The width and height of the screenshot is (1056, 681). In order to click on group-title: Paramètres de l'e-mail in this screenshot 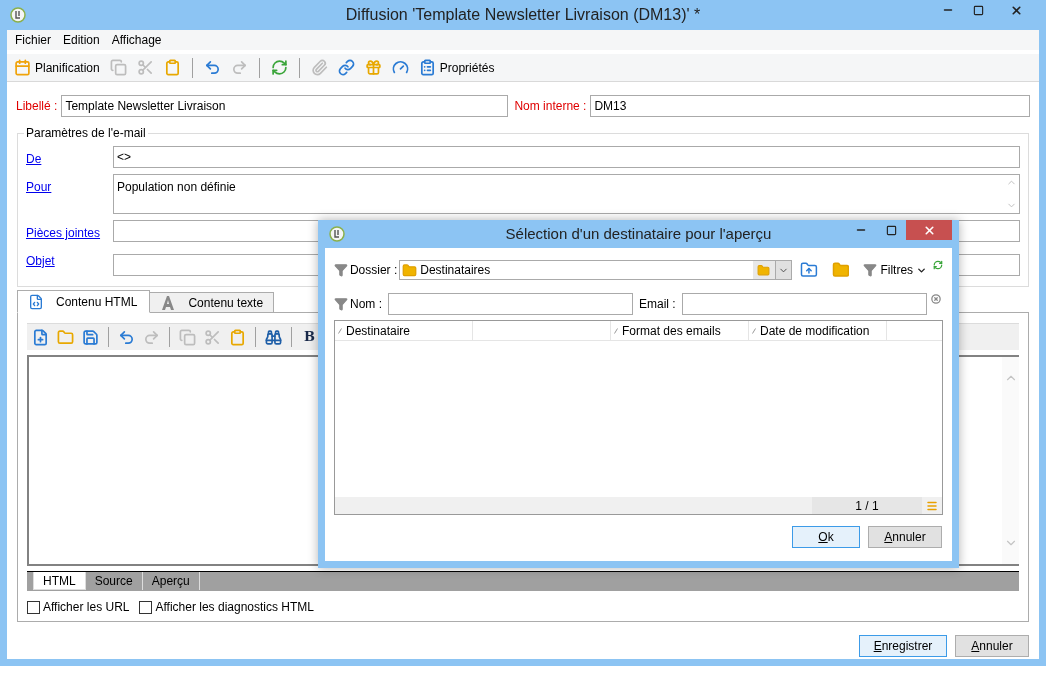, I will do `click(86, 133)`.